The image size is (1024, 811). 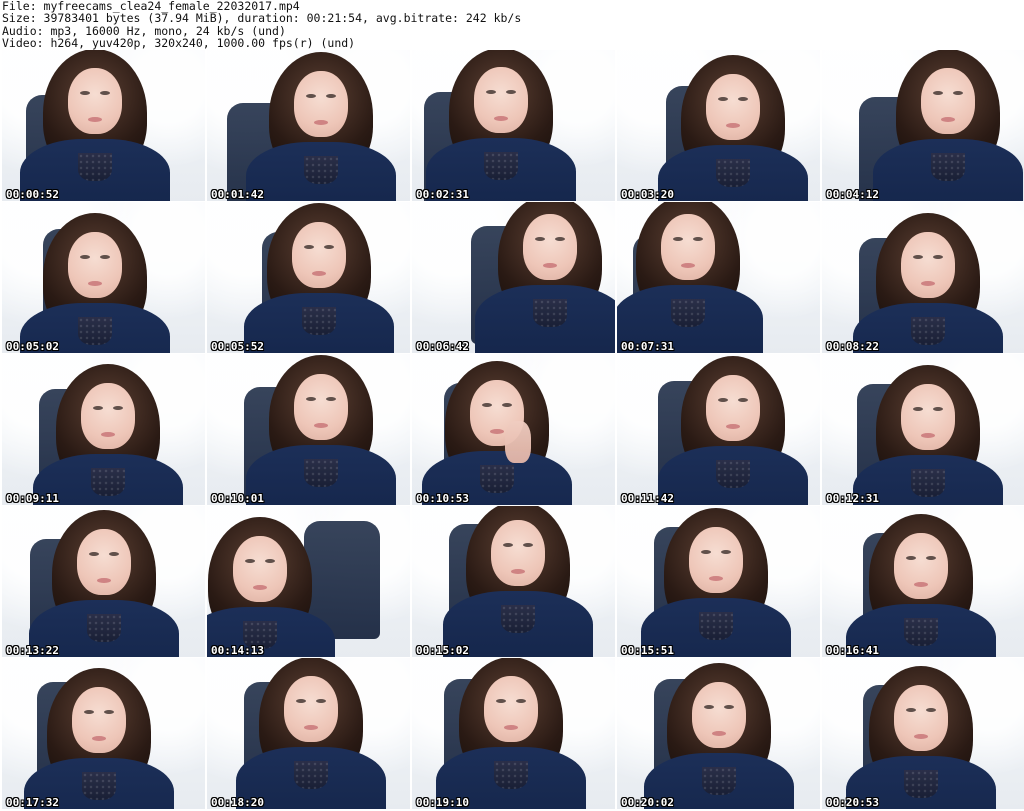 I want to click on video-thumbnail: 00:10:01, so click(x=308, y=429).